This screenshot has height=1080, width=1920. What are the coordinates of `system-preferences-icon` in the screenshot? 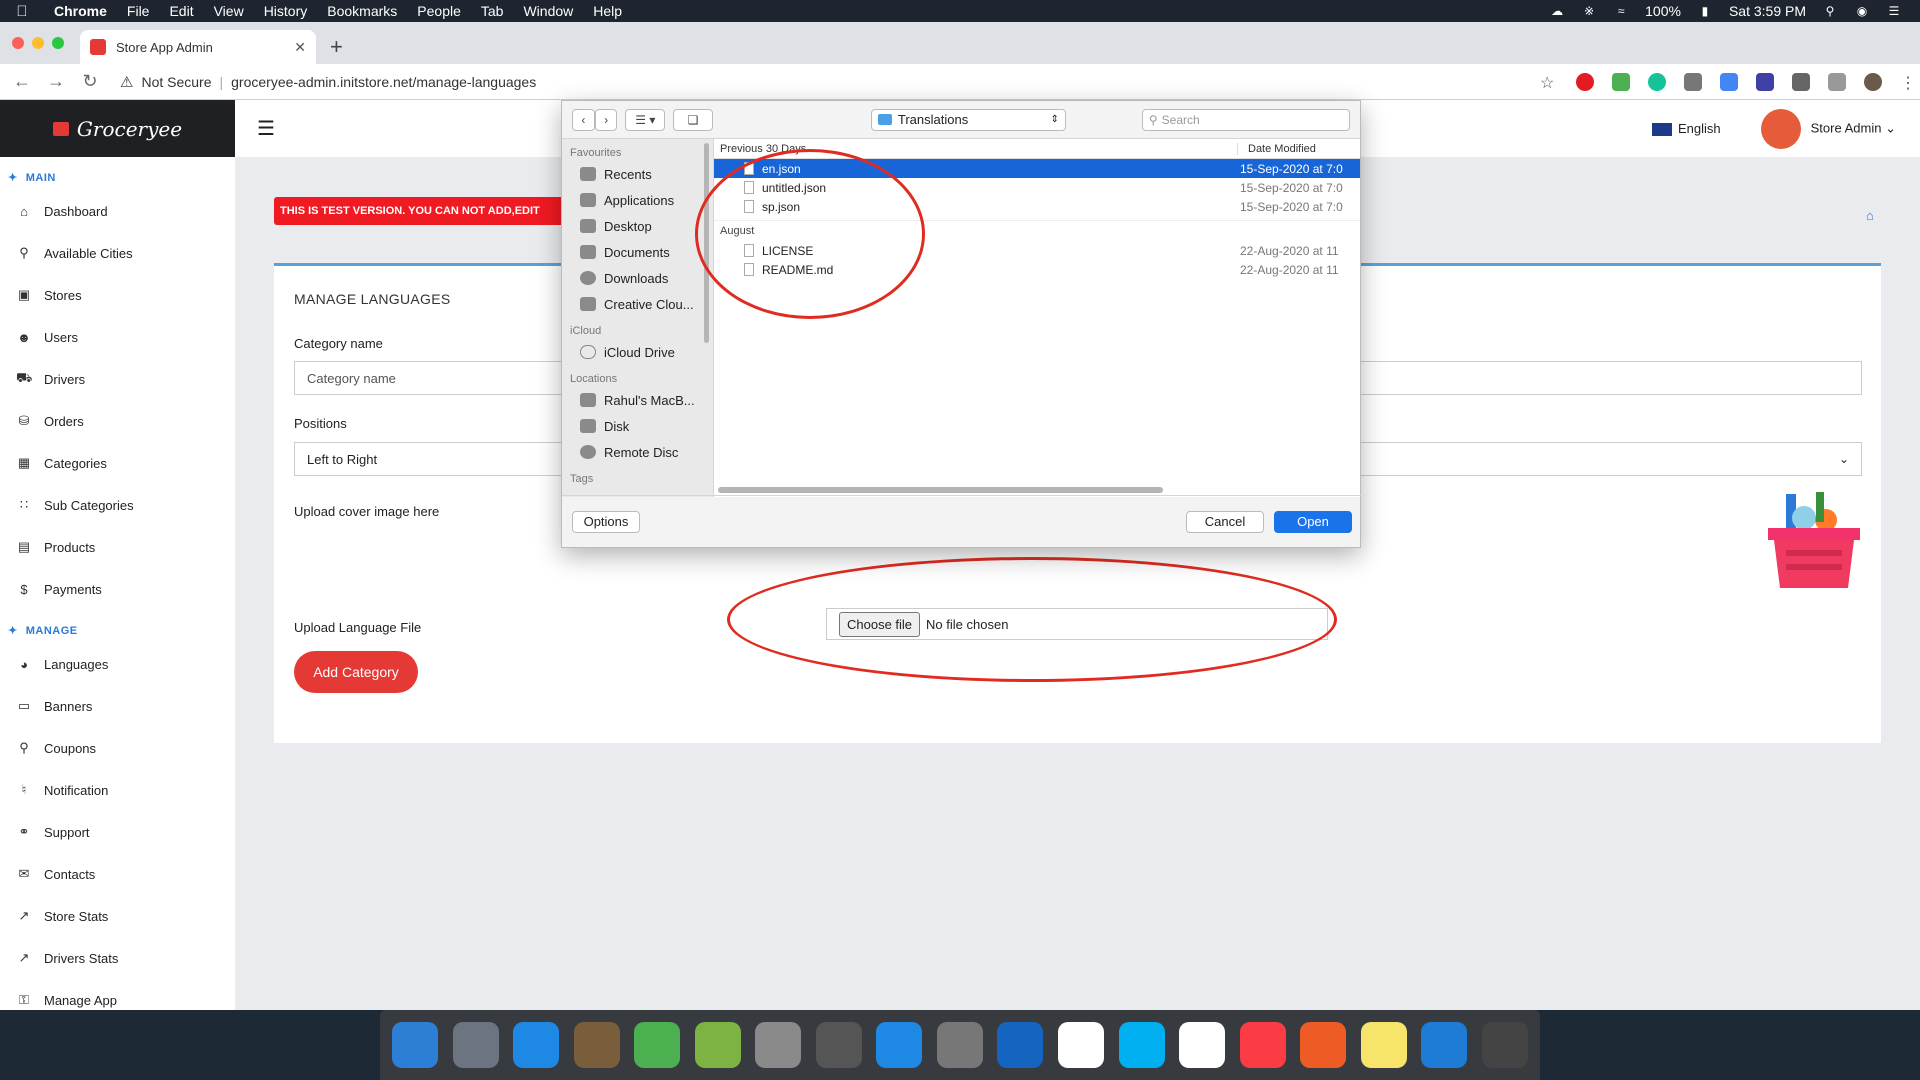 It's located at (959, 1045).